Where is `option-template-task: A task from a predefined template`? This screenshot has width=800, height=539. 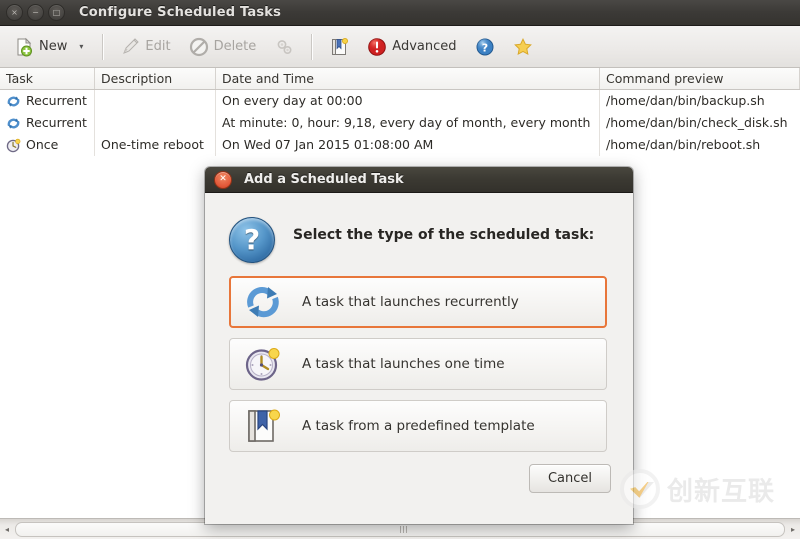 option-template-task: A task from a predefined template is located at coordinates (418, 426).